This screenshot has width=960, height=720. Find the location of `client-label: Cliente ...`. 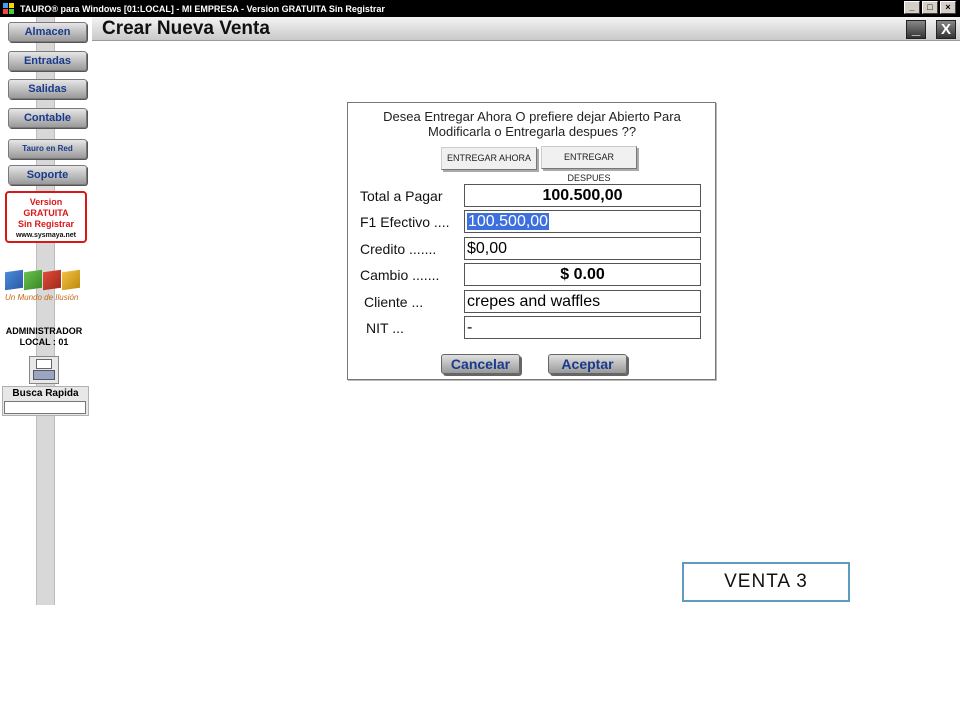

client-label: Cliente ... is located at coordinates (394, 301).